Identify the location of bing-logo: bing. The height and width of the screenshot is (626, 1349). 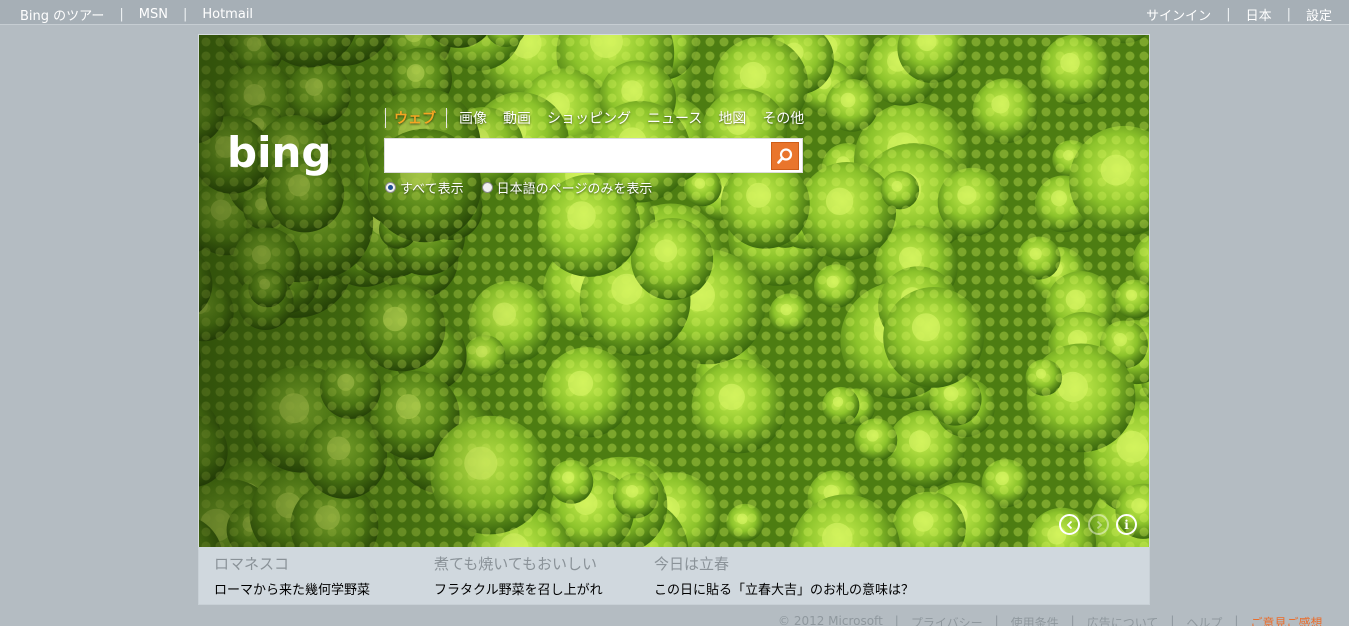
(292, 157).